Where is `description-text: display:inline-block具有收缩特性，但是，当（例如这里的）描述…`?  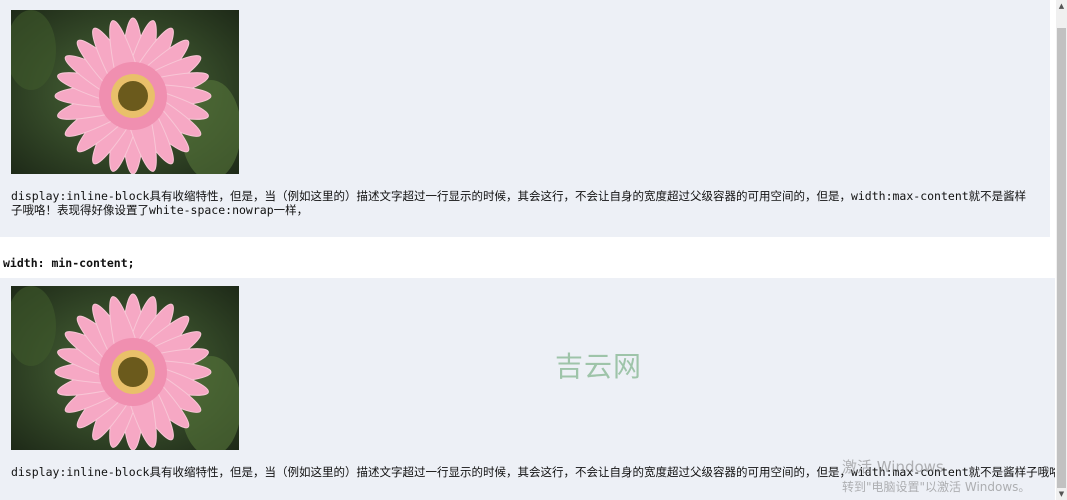
description-text: display:inline-block具有收缩特性，但是，当（例如这里的）描述… is located at coordinates (519, 203).